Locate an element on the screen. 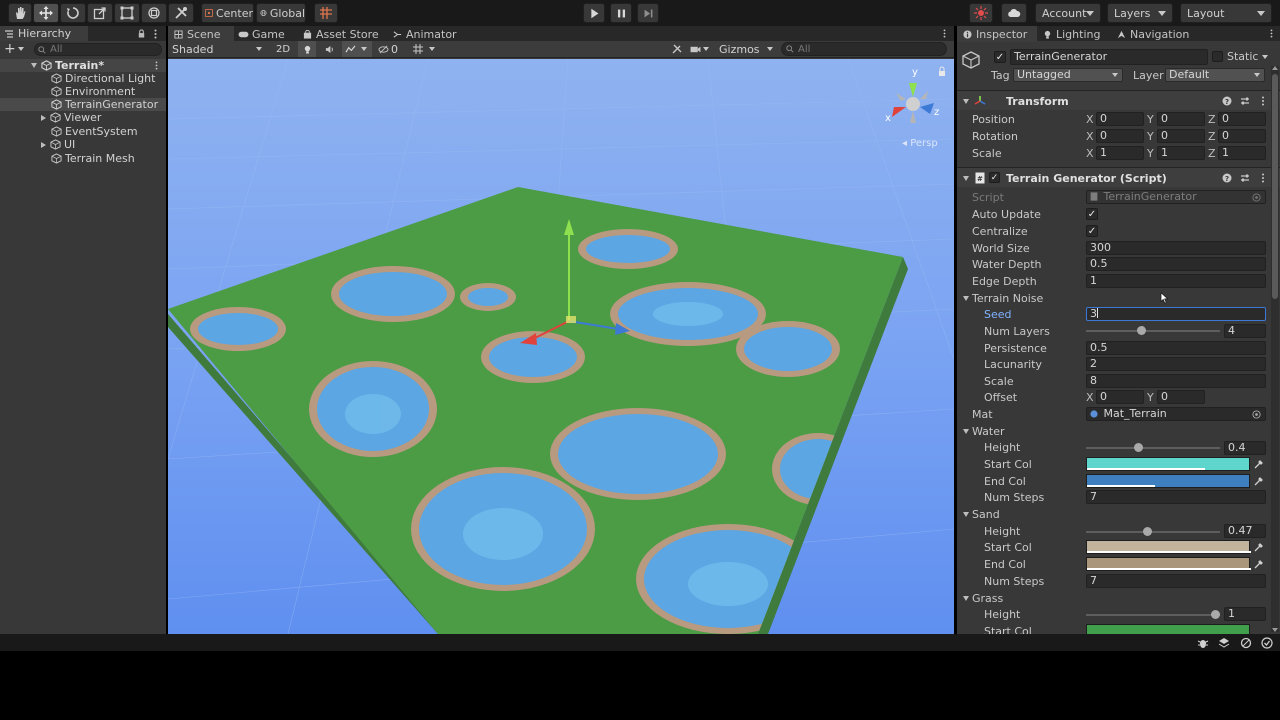  bug-icon is located at coordinates (1203, 643).